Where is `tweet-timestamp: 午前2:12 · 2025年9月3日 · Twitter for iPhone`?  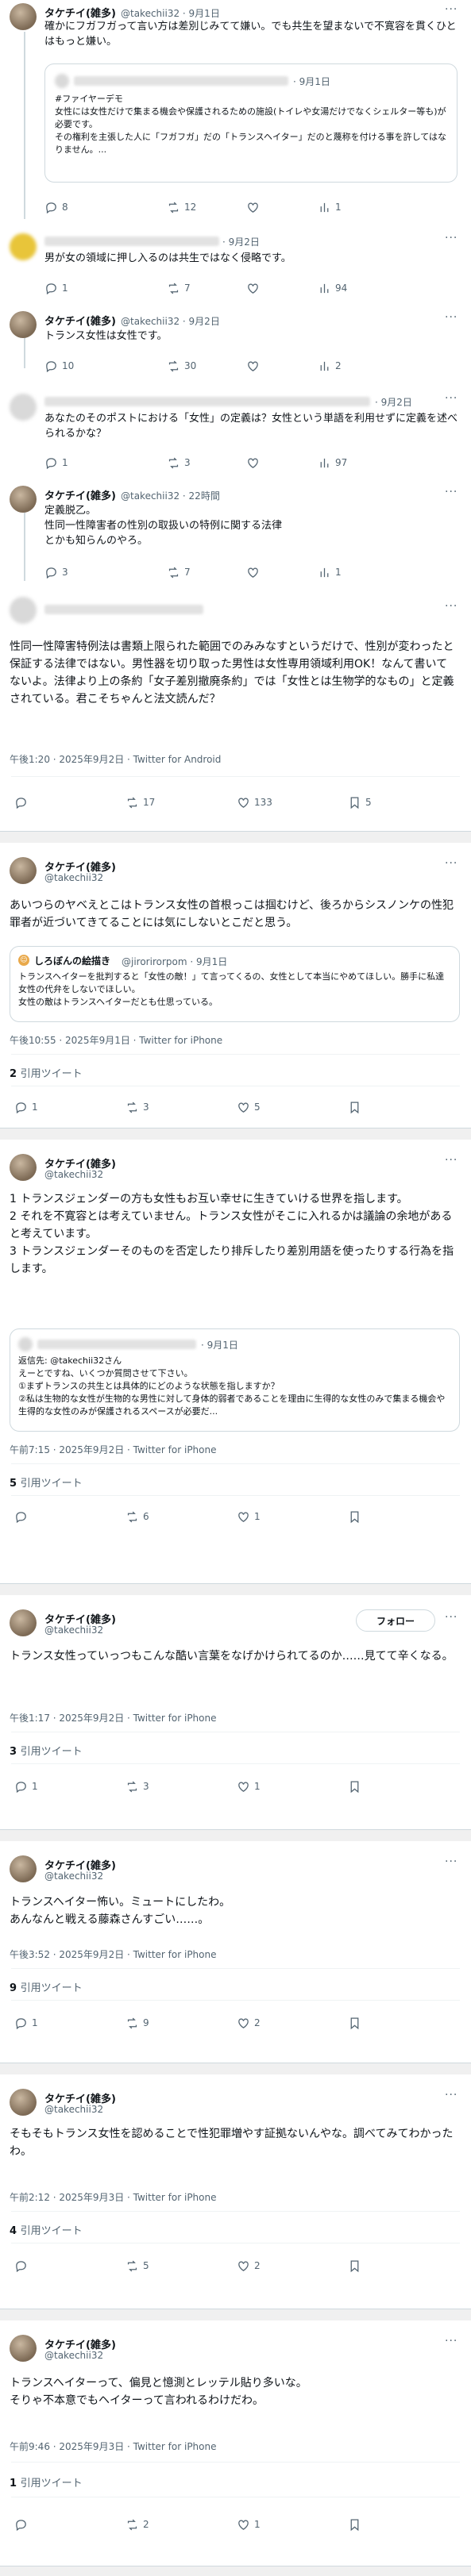 tweet-timestamp: 午前2:12 · 2025年9月3日 · Twitter for iPhone is located at coordinates (113, 2197).